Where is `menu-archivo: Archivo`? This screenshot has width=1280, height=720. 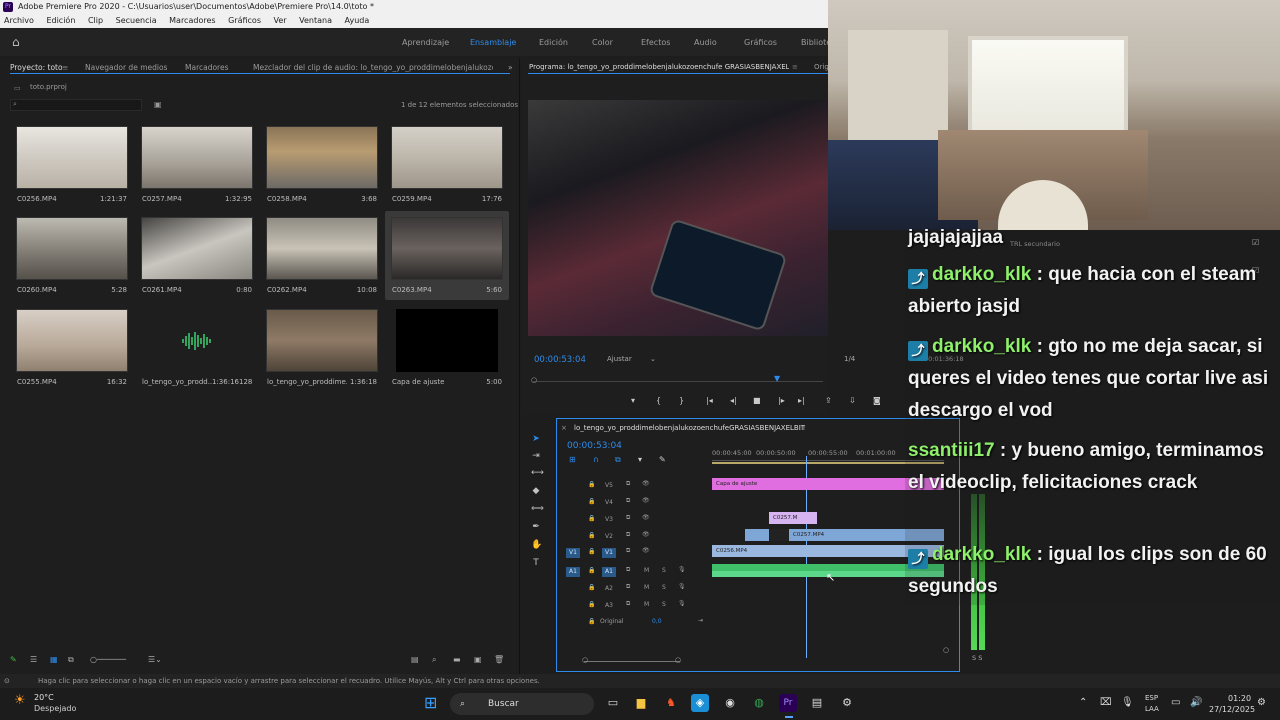 menu-archivo: Archivo is located at coordinates (19, 20).